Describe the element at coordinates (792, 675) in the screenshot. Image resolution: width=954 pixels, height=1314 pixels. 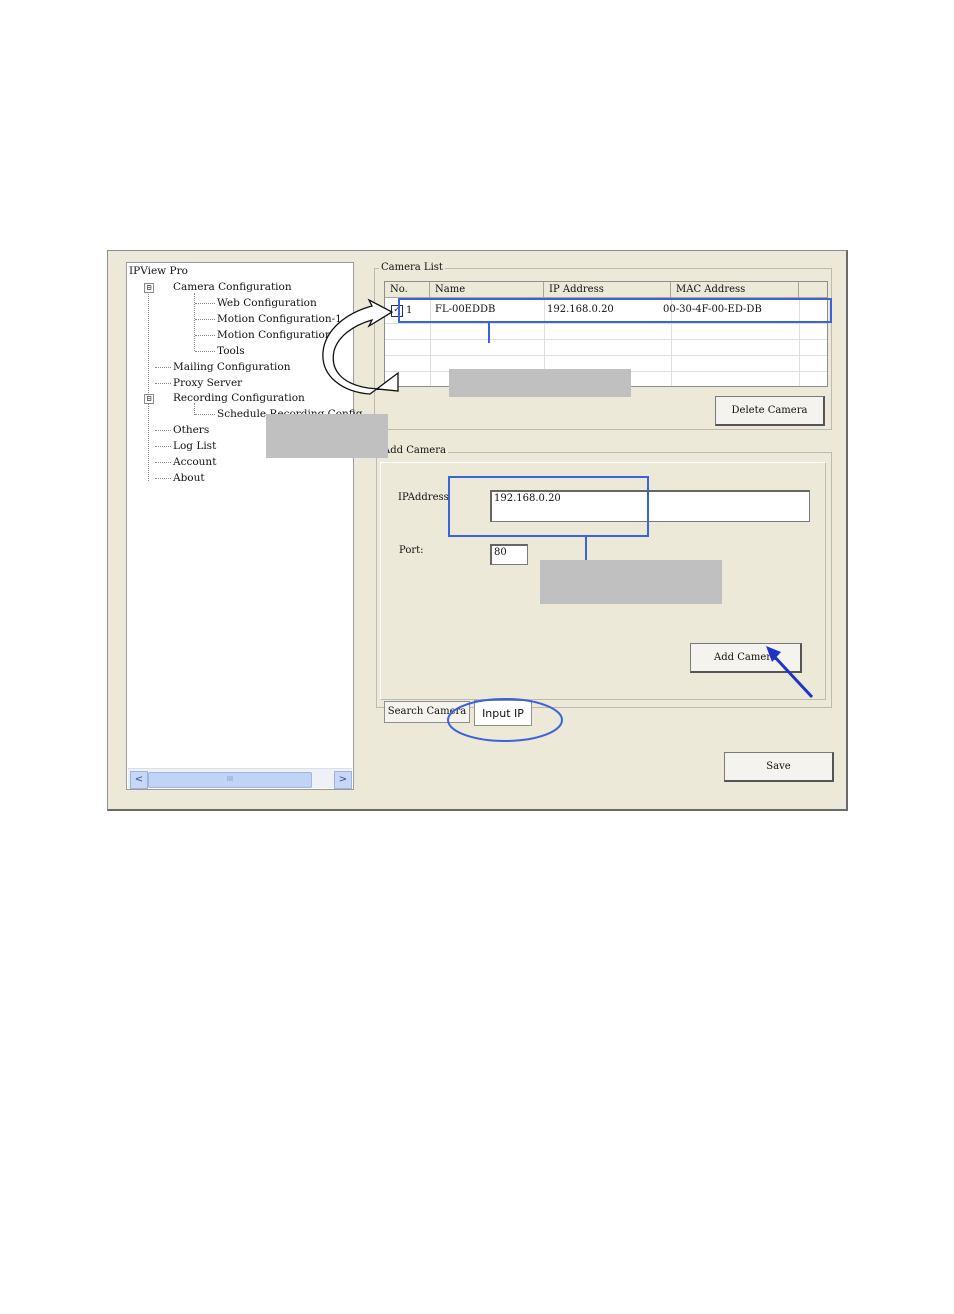
I see `arrow-line` at that location.